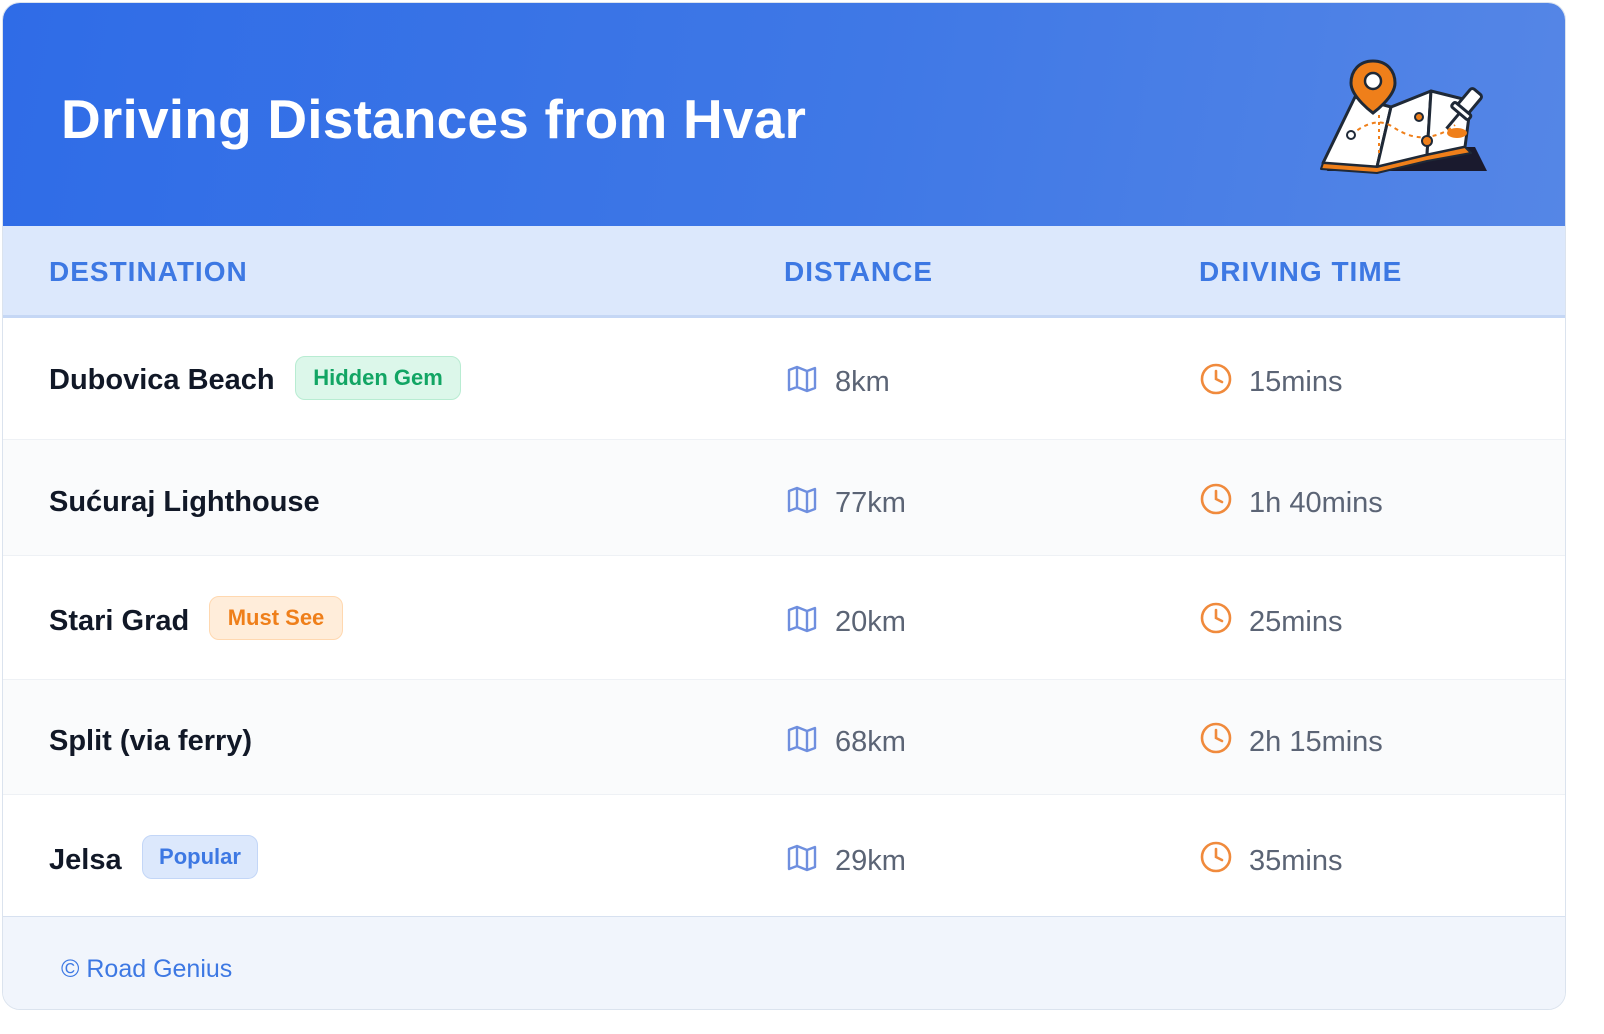 The width and height of the screenshot is (1604, 1034). I want to click on column-header-destination: DESTINATION, so click(148, 271).